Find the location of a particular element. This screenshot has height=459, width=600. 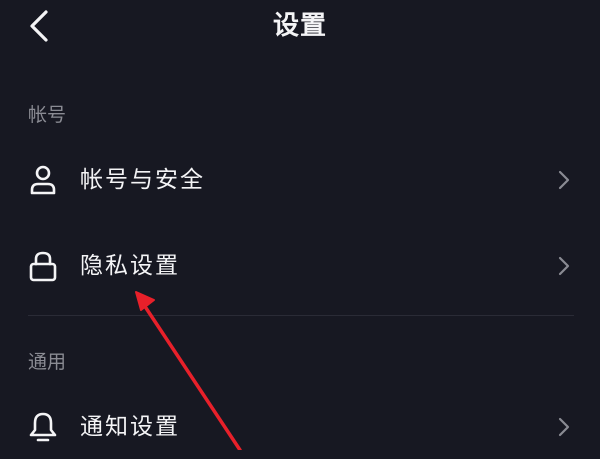

top-bar: 设置 is located at coordinates (300, 27).